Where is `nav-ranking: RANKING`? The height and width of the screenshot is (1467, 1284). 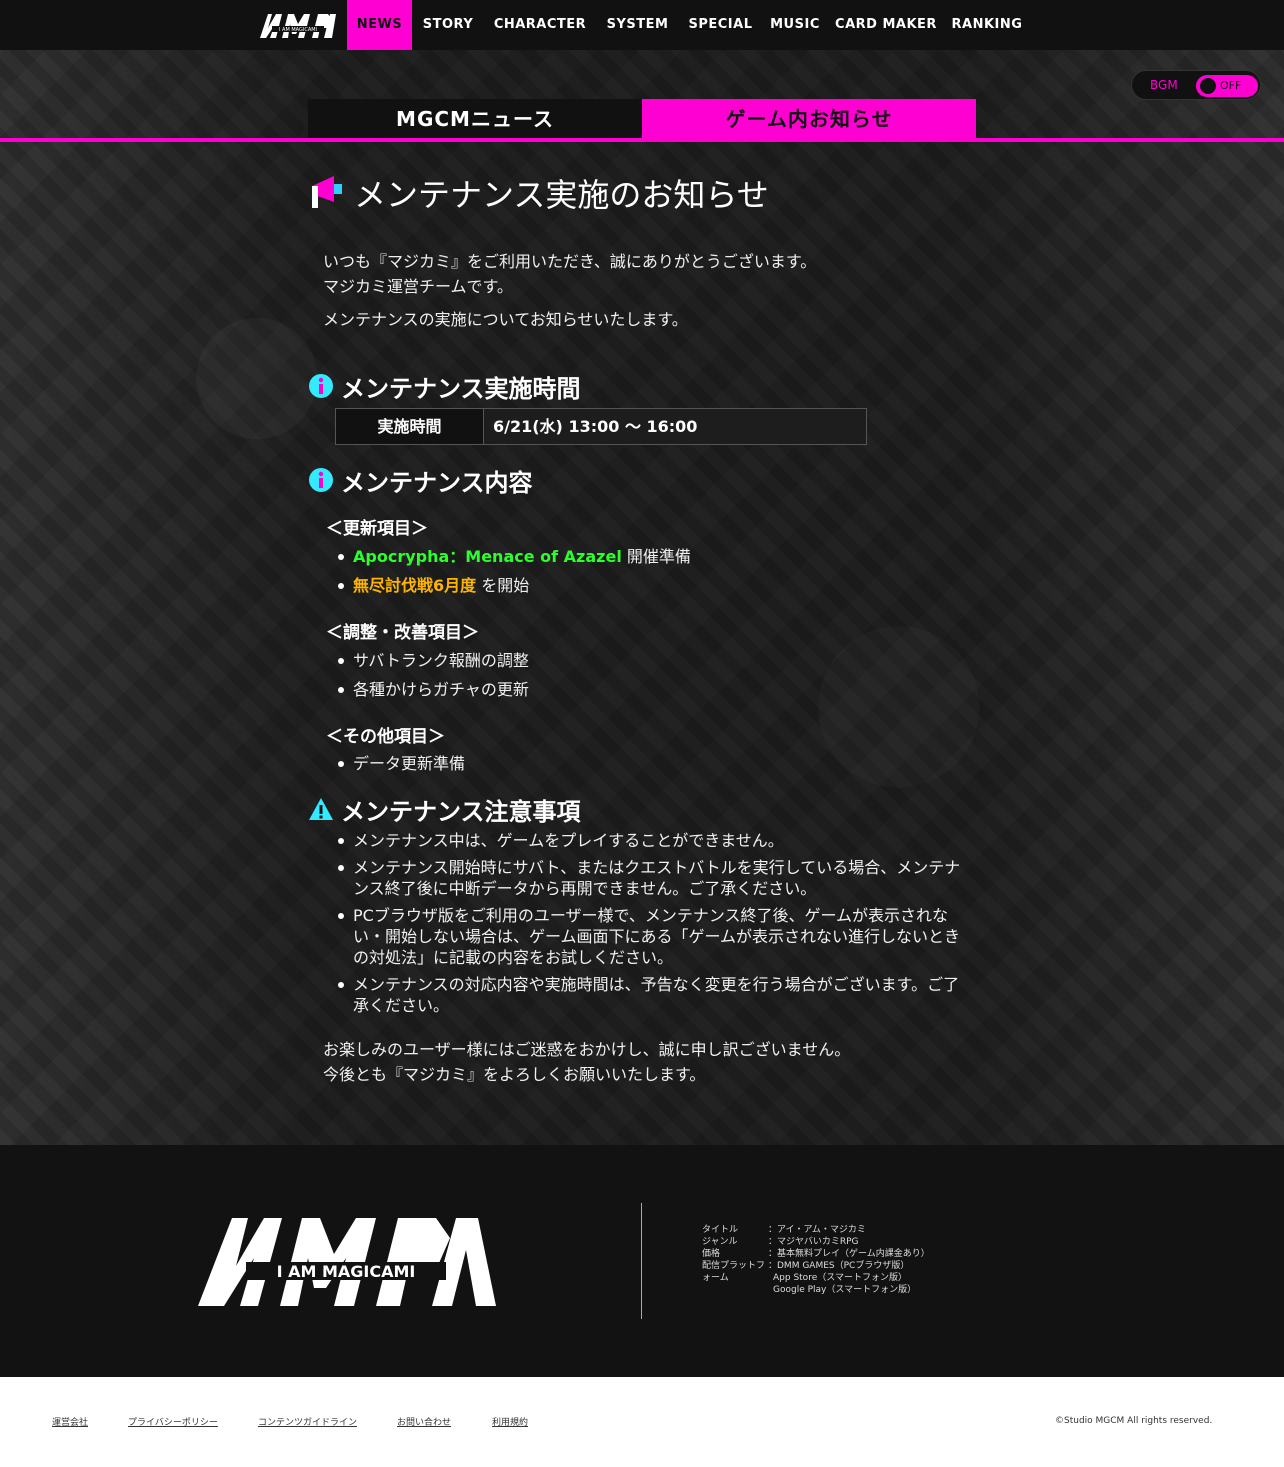
nav-ranking: RANKING is located at coordinates (987, 25).